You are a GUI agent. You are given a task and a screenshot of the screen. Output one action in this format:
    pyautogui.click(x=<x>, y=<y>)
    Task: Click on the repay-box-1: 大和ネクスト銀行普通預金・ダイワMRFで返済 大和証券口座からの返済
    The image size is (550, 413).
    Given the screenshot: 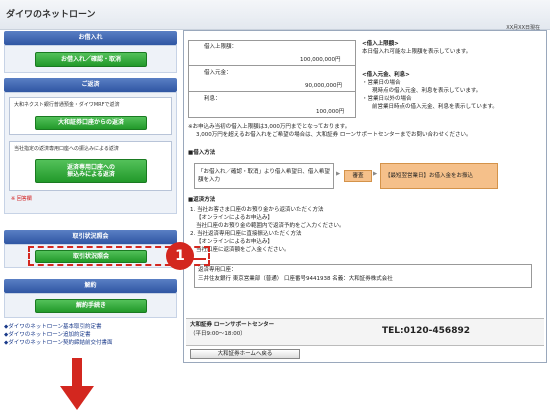 What is the action you would take?
    pyautogui.click(x=90, y=116)
    